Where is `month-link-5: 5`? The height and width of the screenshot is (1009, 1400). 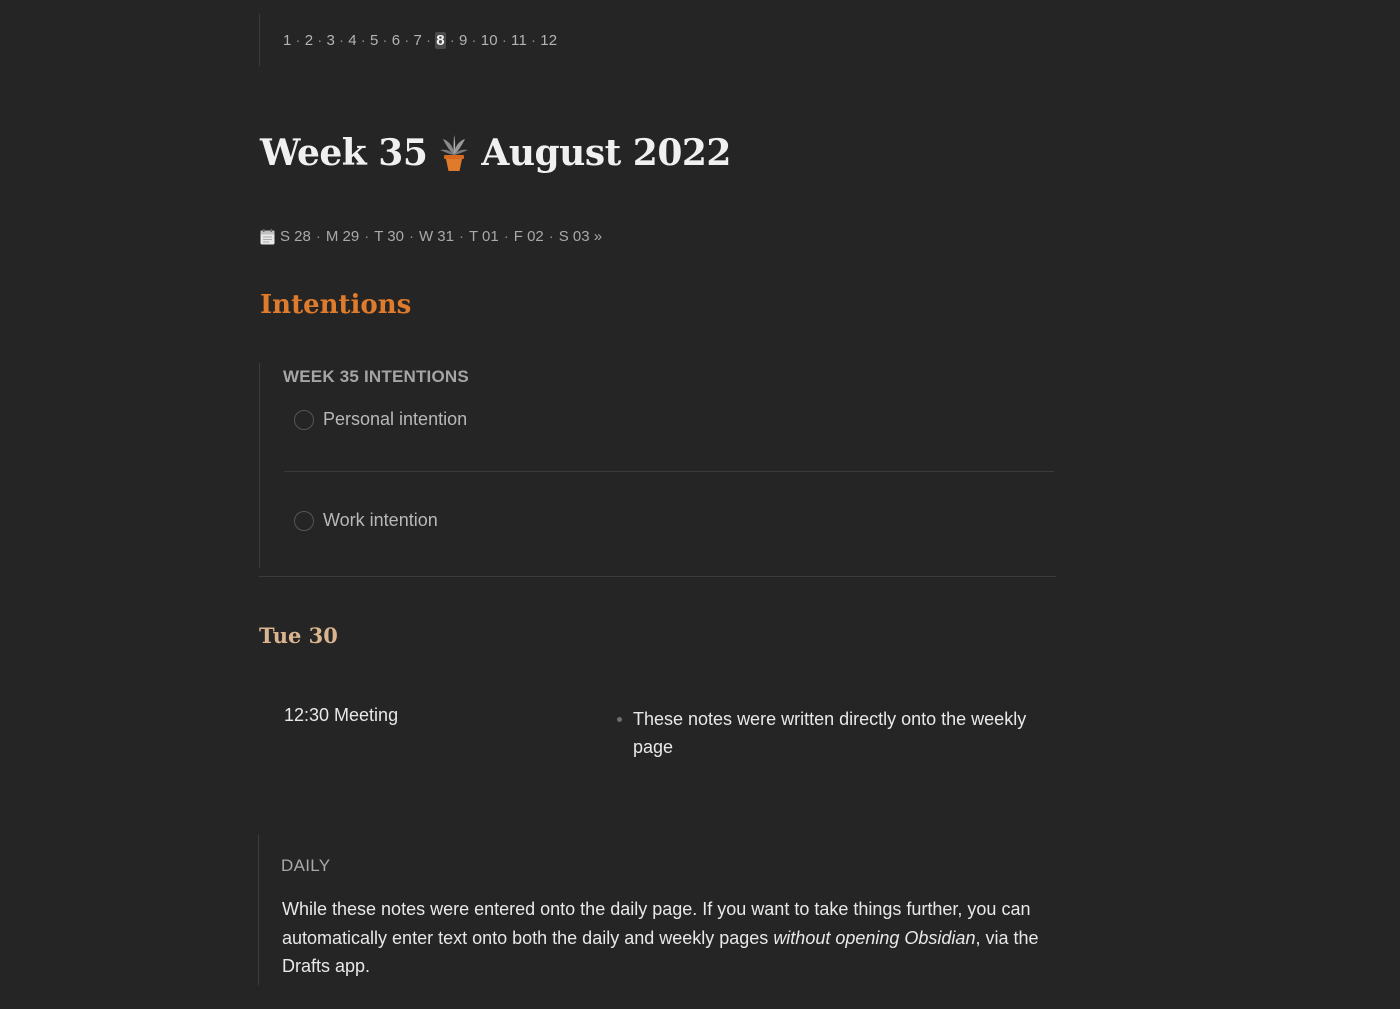
month-link-5: 5 is located at coordinates (374, 40).